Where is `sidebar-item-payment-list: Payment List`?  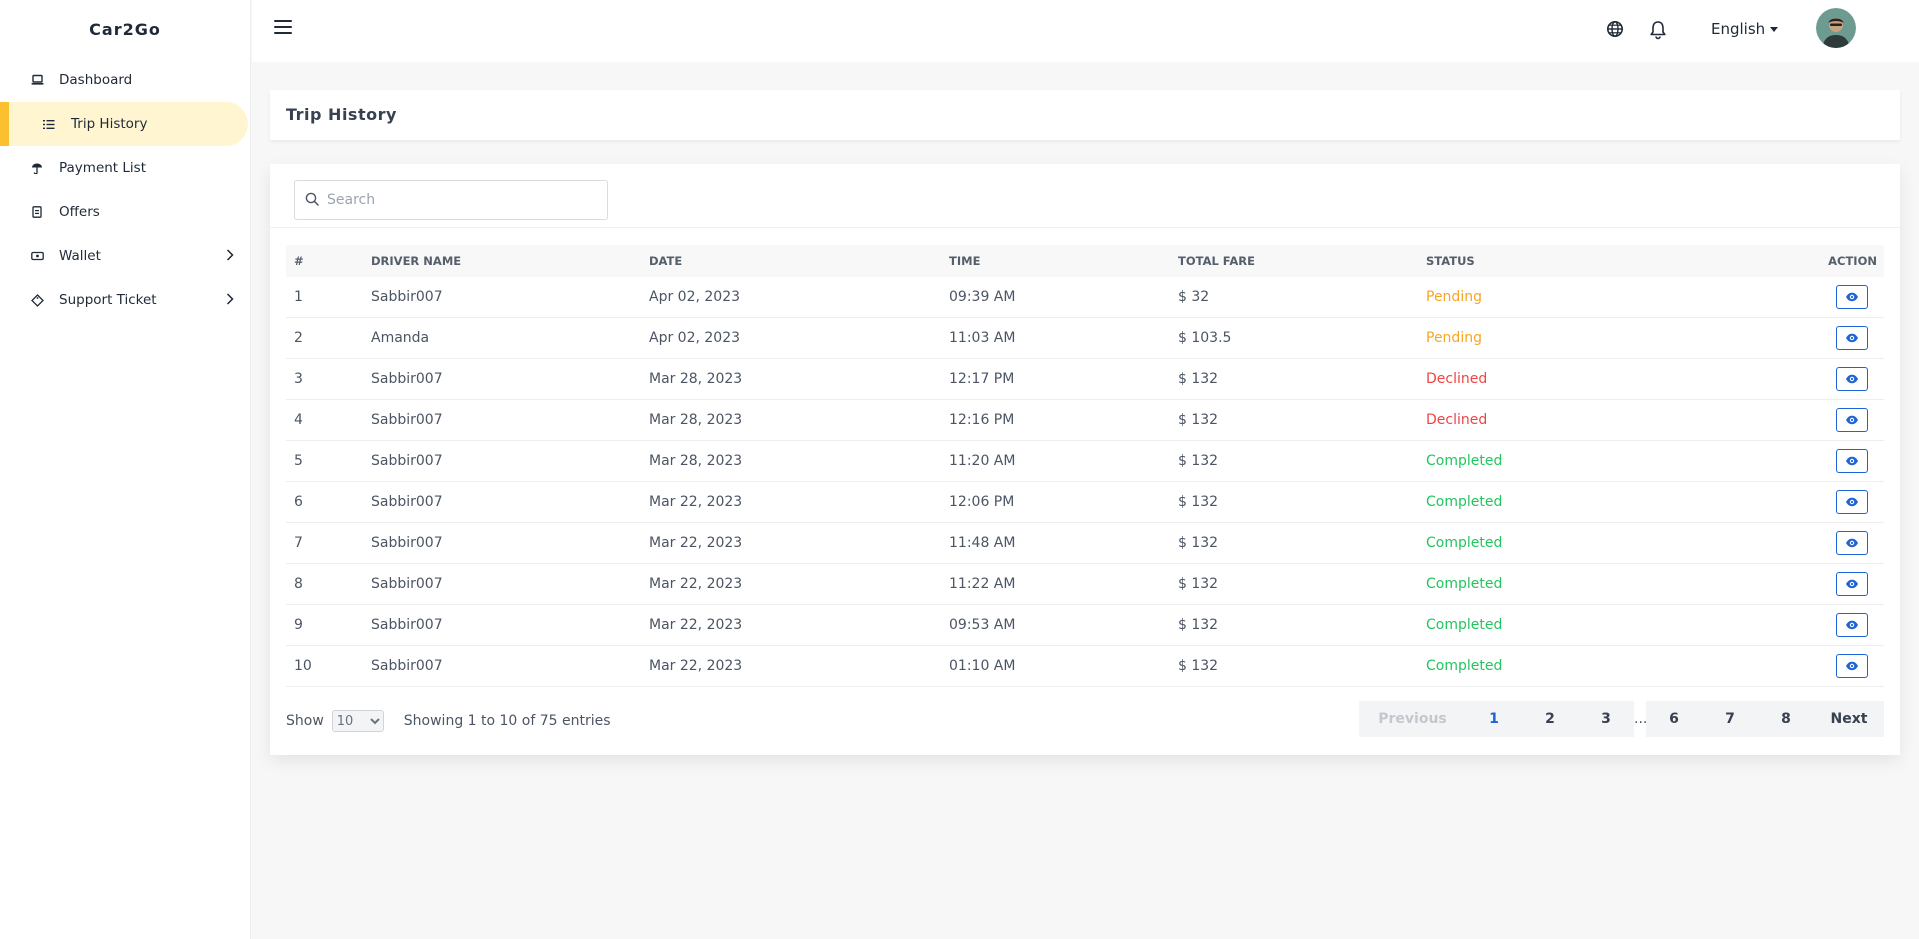
sidebar-item-payment-list: Payment List is located at coordinates (124, 168).